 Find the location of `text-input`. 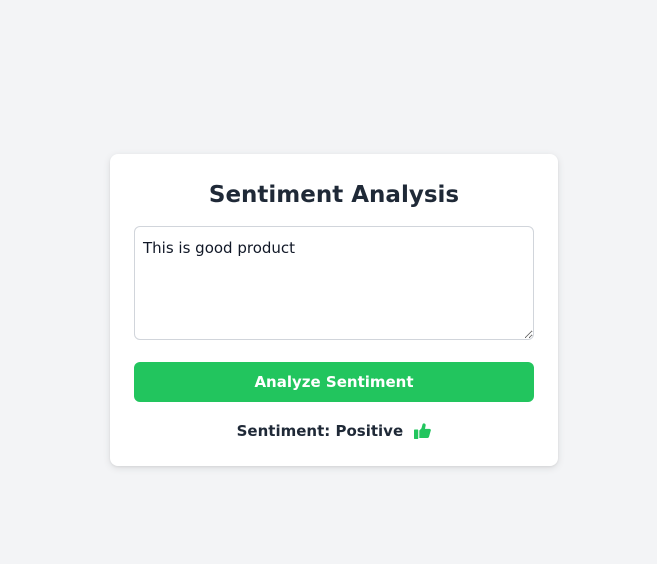

text-input is located at coordinates (334, 283).